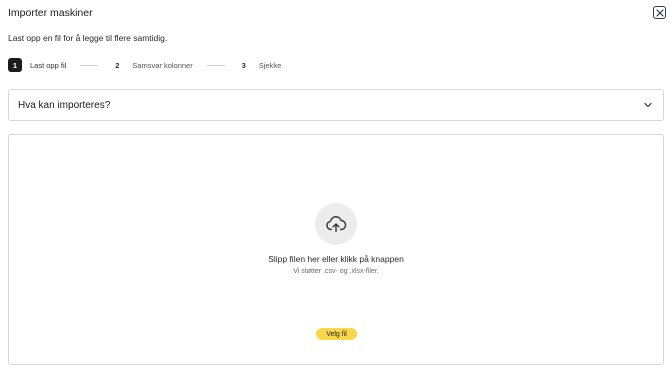 This screenshot has height=368, width=670. I want to click on chevron-down-icon, so click(648, 105).